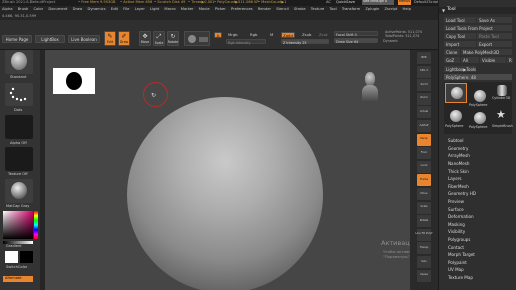  What do you see at coordinates (502, 93) in the screenshot?
I see `cylinder3d-thumb: Cylinder3D` at bounding box center [502, 93].